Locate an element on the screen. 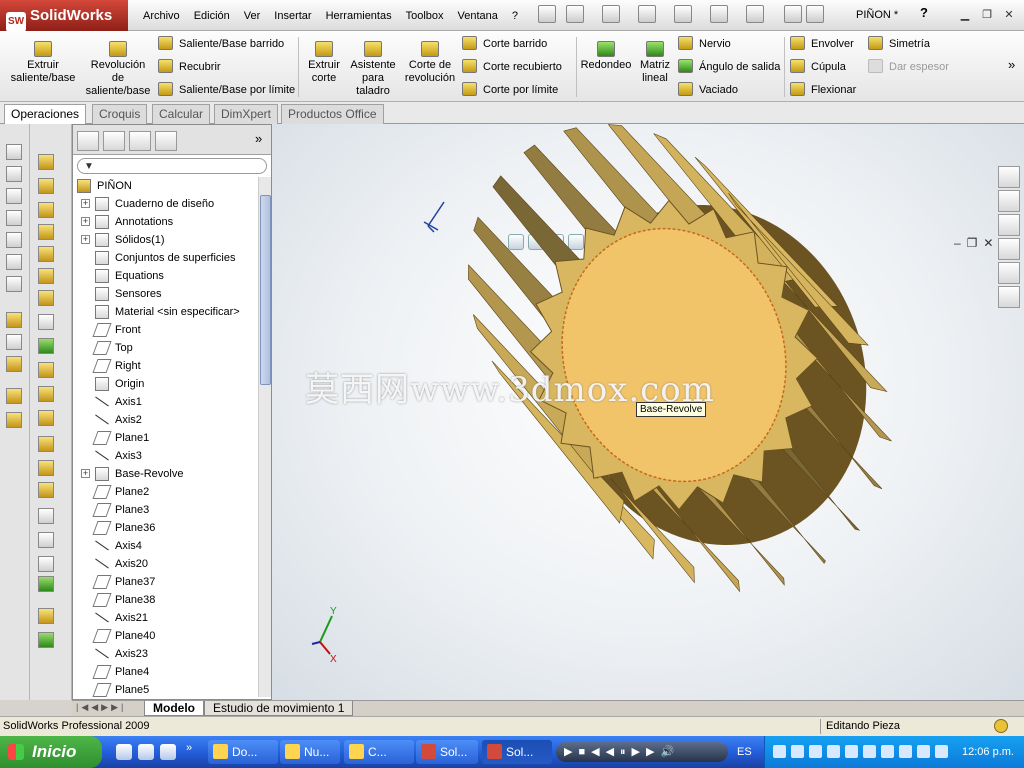 The height and width of the screenshot is (768, 1024). tree-item: + Sólidos(1) is located at coordinates (166, 240).